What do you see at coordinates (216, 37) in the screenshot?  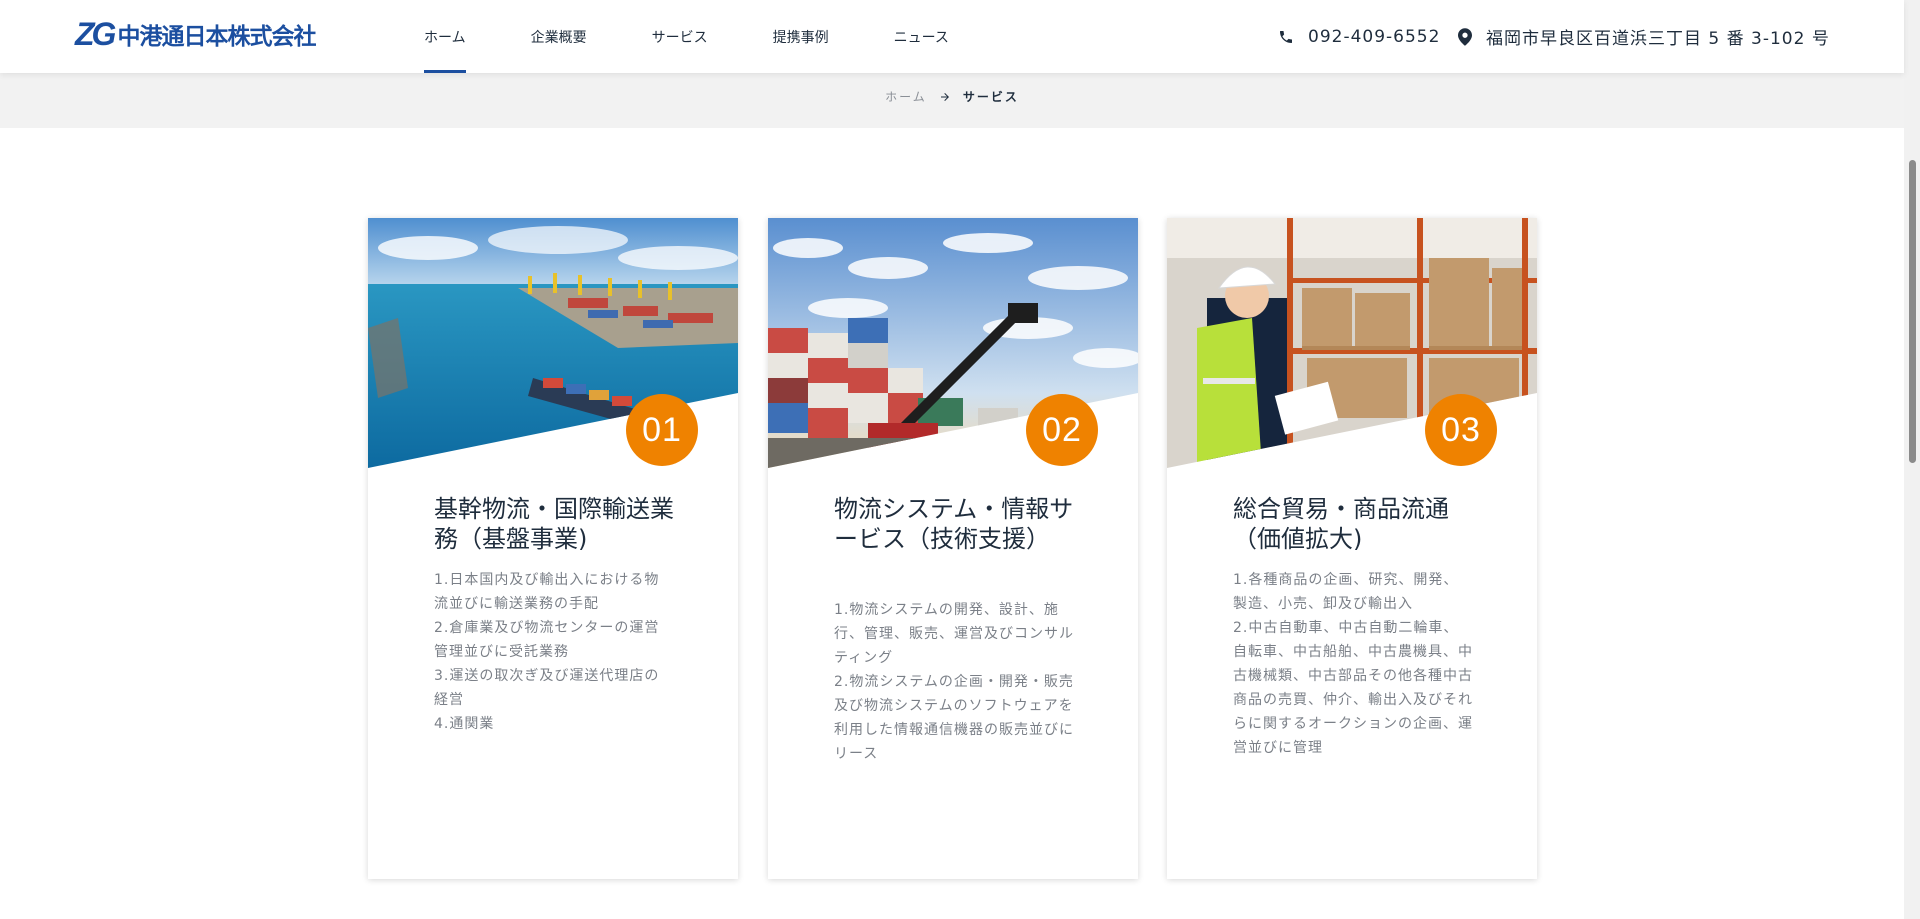 I see `logo-text: 中港通日本株式会社` at bounding box center [216, 37].